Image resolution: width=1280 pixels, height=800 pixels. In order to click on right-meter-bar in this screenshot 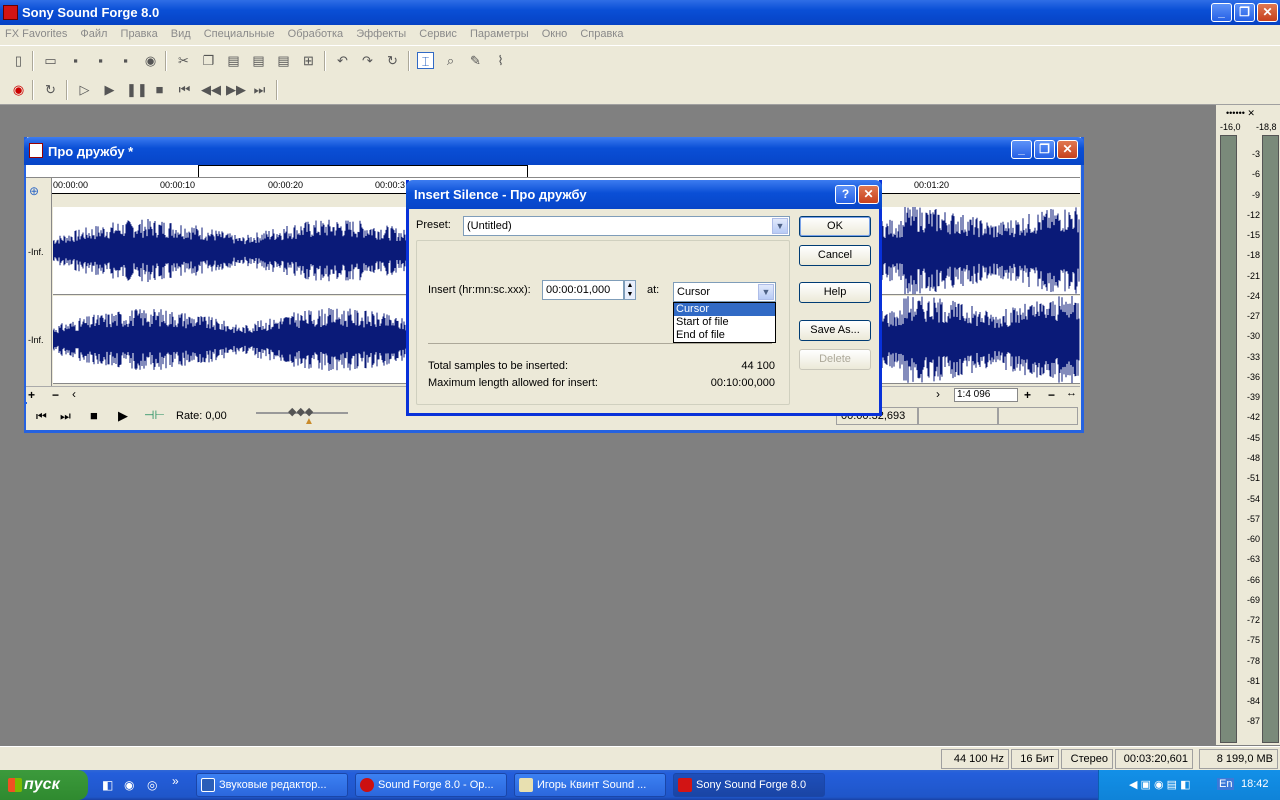, I will do `click(1270, 439)`.